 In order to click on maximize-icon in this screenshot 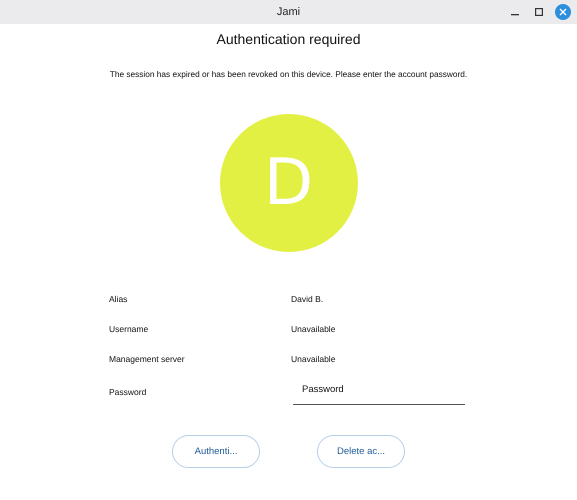, I will do `click(539, 12)`.